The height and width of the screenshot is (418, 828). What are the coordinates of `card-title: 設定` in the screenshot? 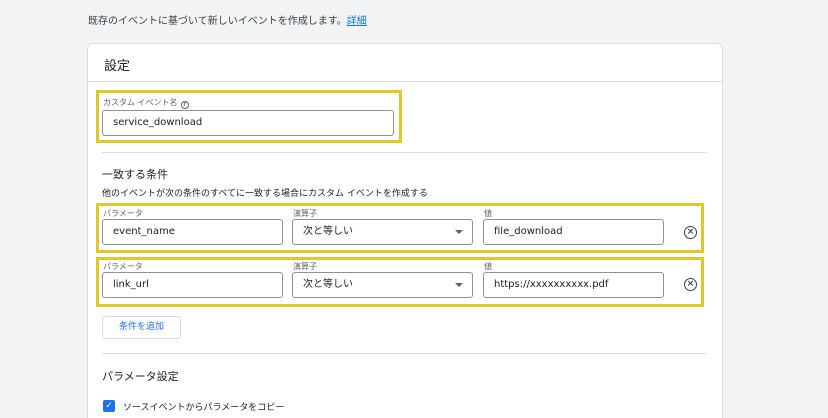 It's located at (117, 66).